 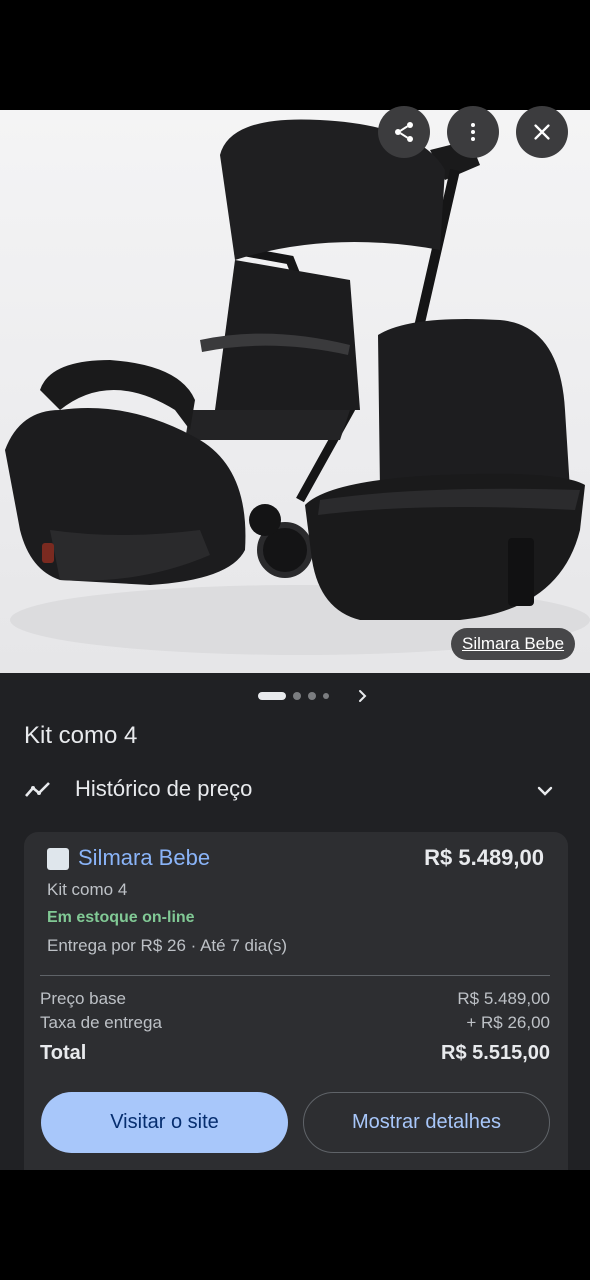 I want to click on chevron-down-icon, so click(x=545, y=791).